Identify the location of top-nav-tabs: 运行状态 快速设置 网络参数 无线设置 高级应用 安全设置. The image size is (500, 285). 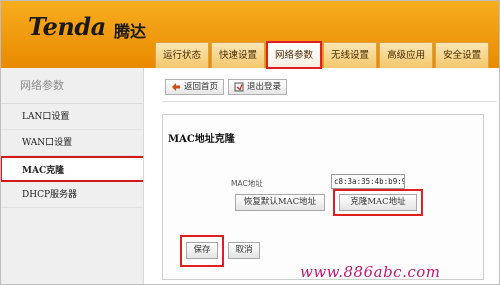
(322, 55).